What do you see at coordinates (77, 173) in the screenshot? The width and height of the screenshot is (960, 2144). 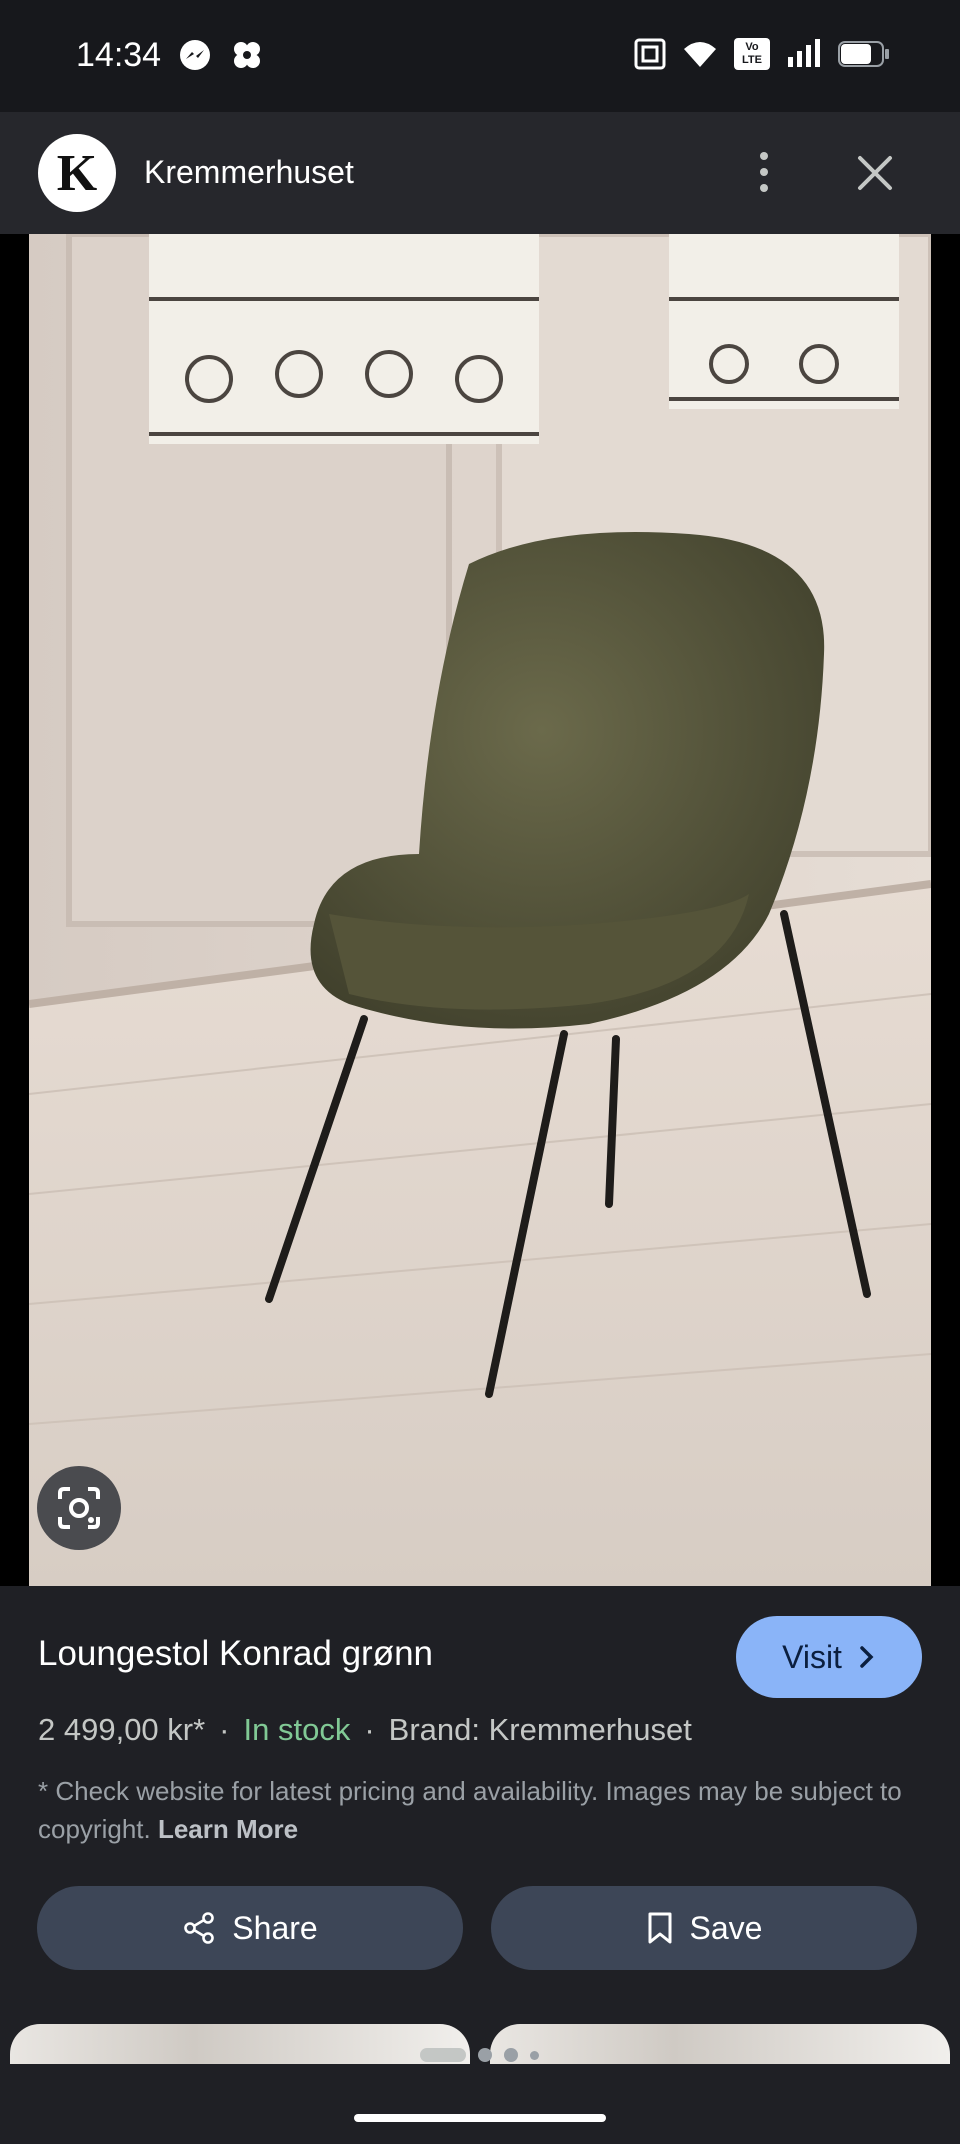 I see `site-logo: K` at bounding box center [77, 173].